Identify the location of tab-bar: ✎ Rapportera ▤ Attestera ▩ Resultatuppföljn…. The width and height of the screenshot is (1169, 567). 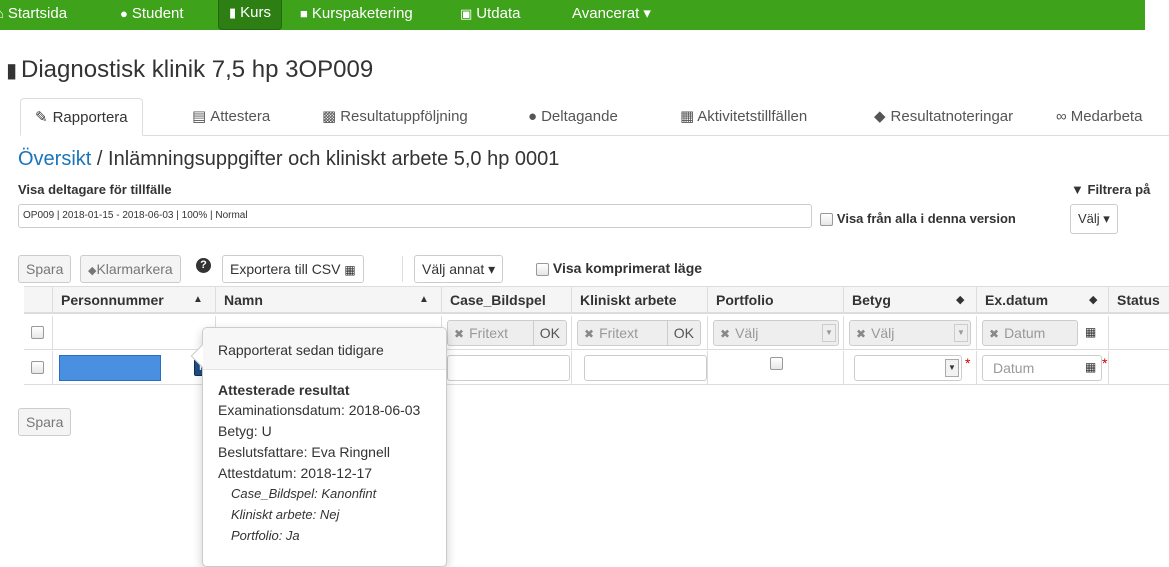
(594, 117).